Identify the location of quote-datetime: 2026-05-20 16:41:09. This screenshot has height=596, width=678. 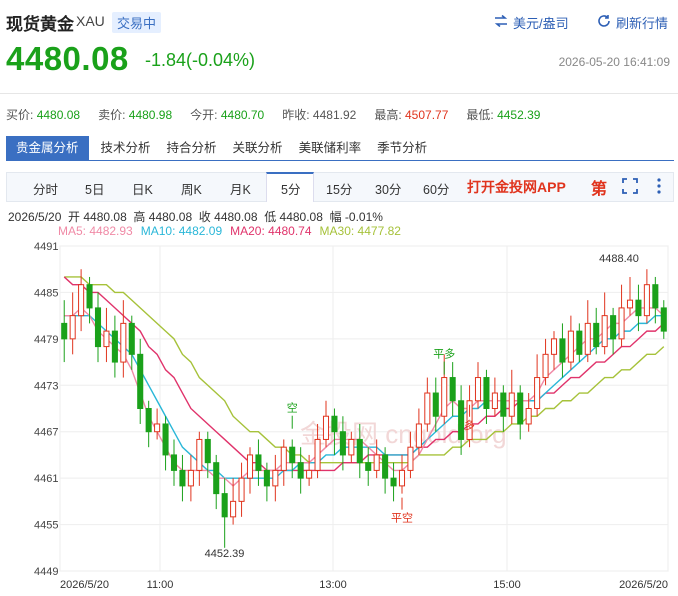
(614, 62).